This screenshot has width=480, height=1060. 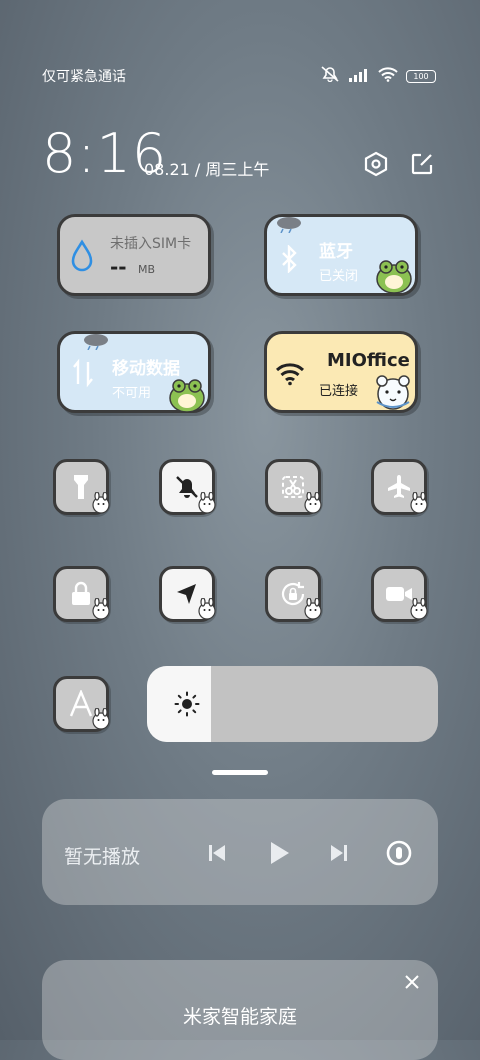 I want to click on smart-home-title: 米家智能家庭, so click(x=239, y=1017).